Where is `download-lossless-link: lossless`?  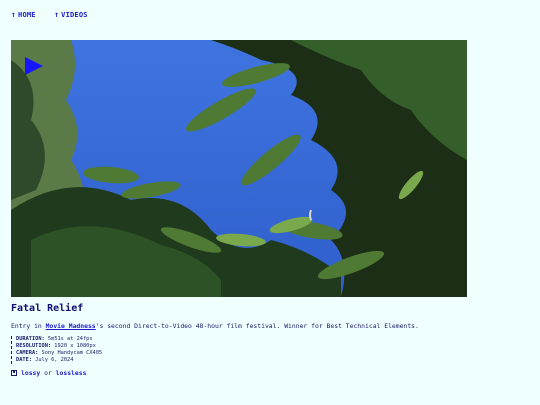
download-lossless-link: lossless is located at coordinates (71, 373).